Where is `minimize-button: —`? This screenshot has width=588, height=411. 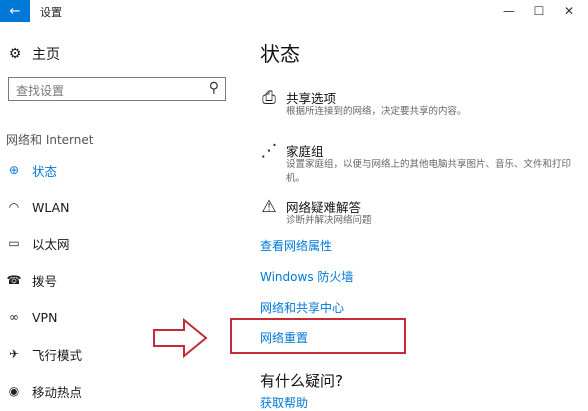
minimize-button: — is located at coordinates (509, 11).